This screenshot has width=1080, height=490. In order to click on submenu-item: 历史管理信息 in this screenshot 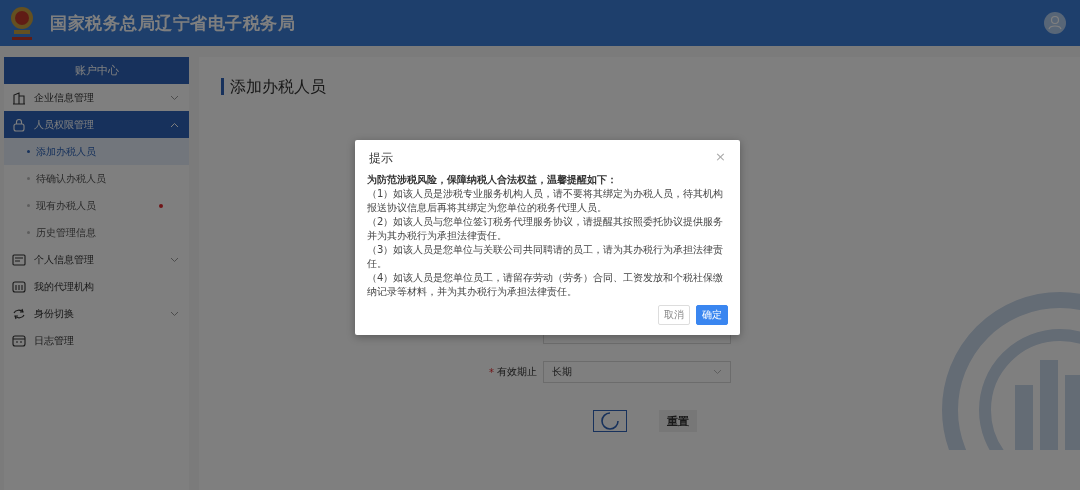, I will do `click(96, 232)`.